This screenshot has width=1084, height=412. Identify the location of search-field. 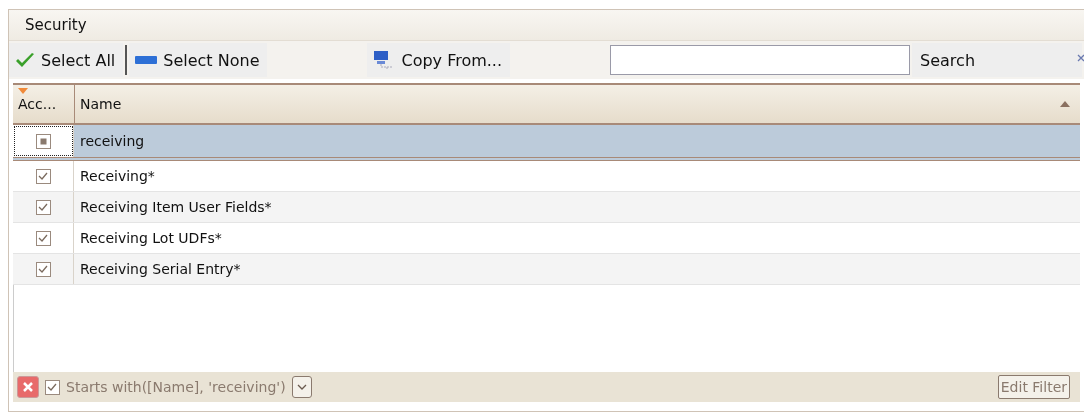
(760, 60).